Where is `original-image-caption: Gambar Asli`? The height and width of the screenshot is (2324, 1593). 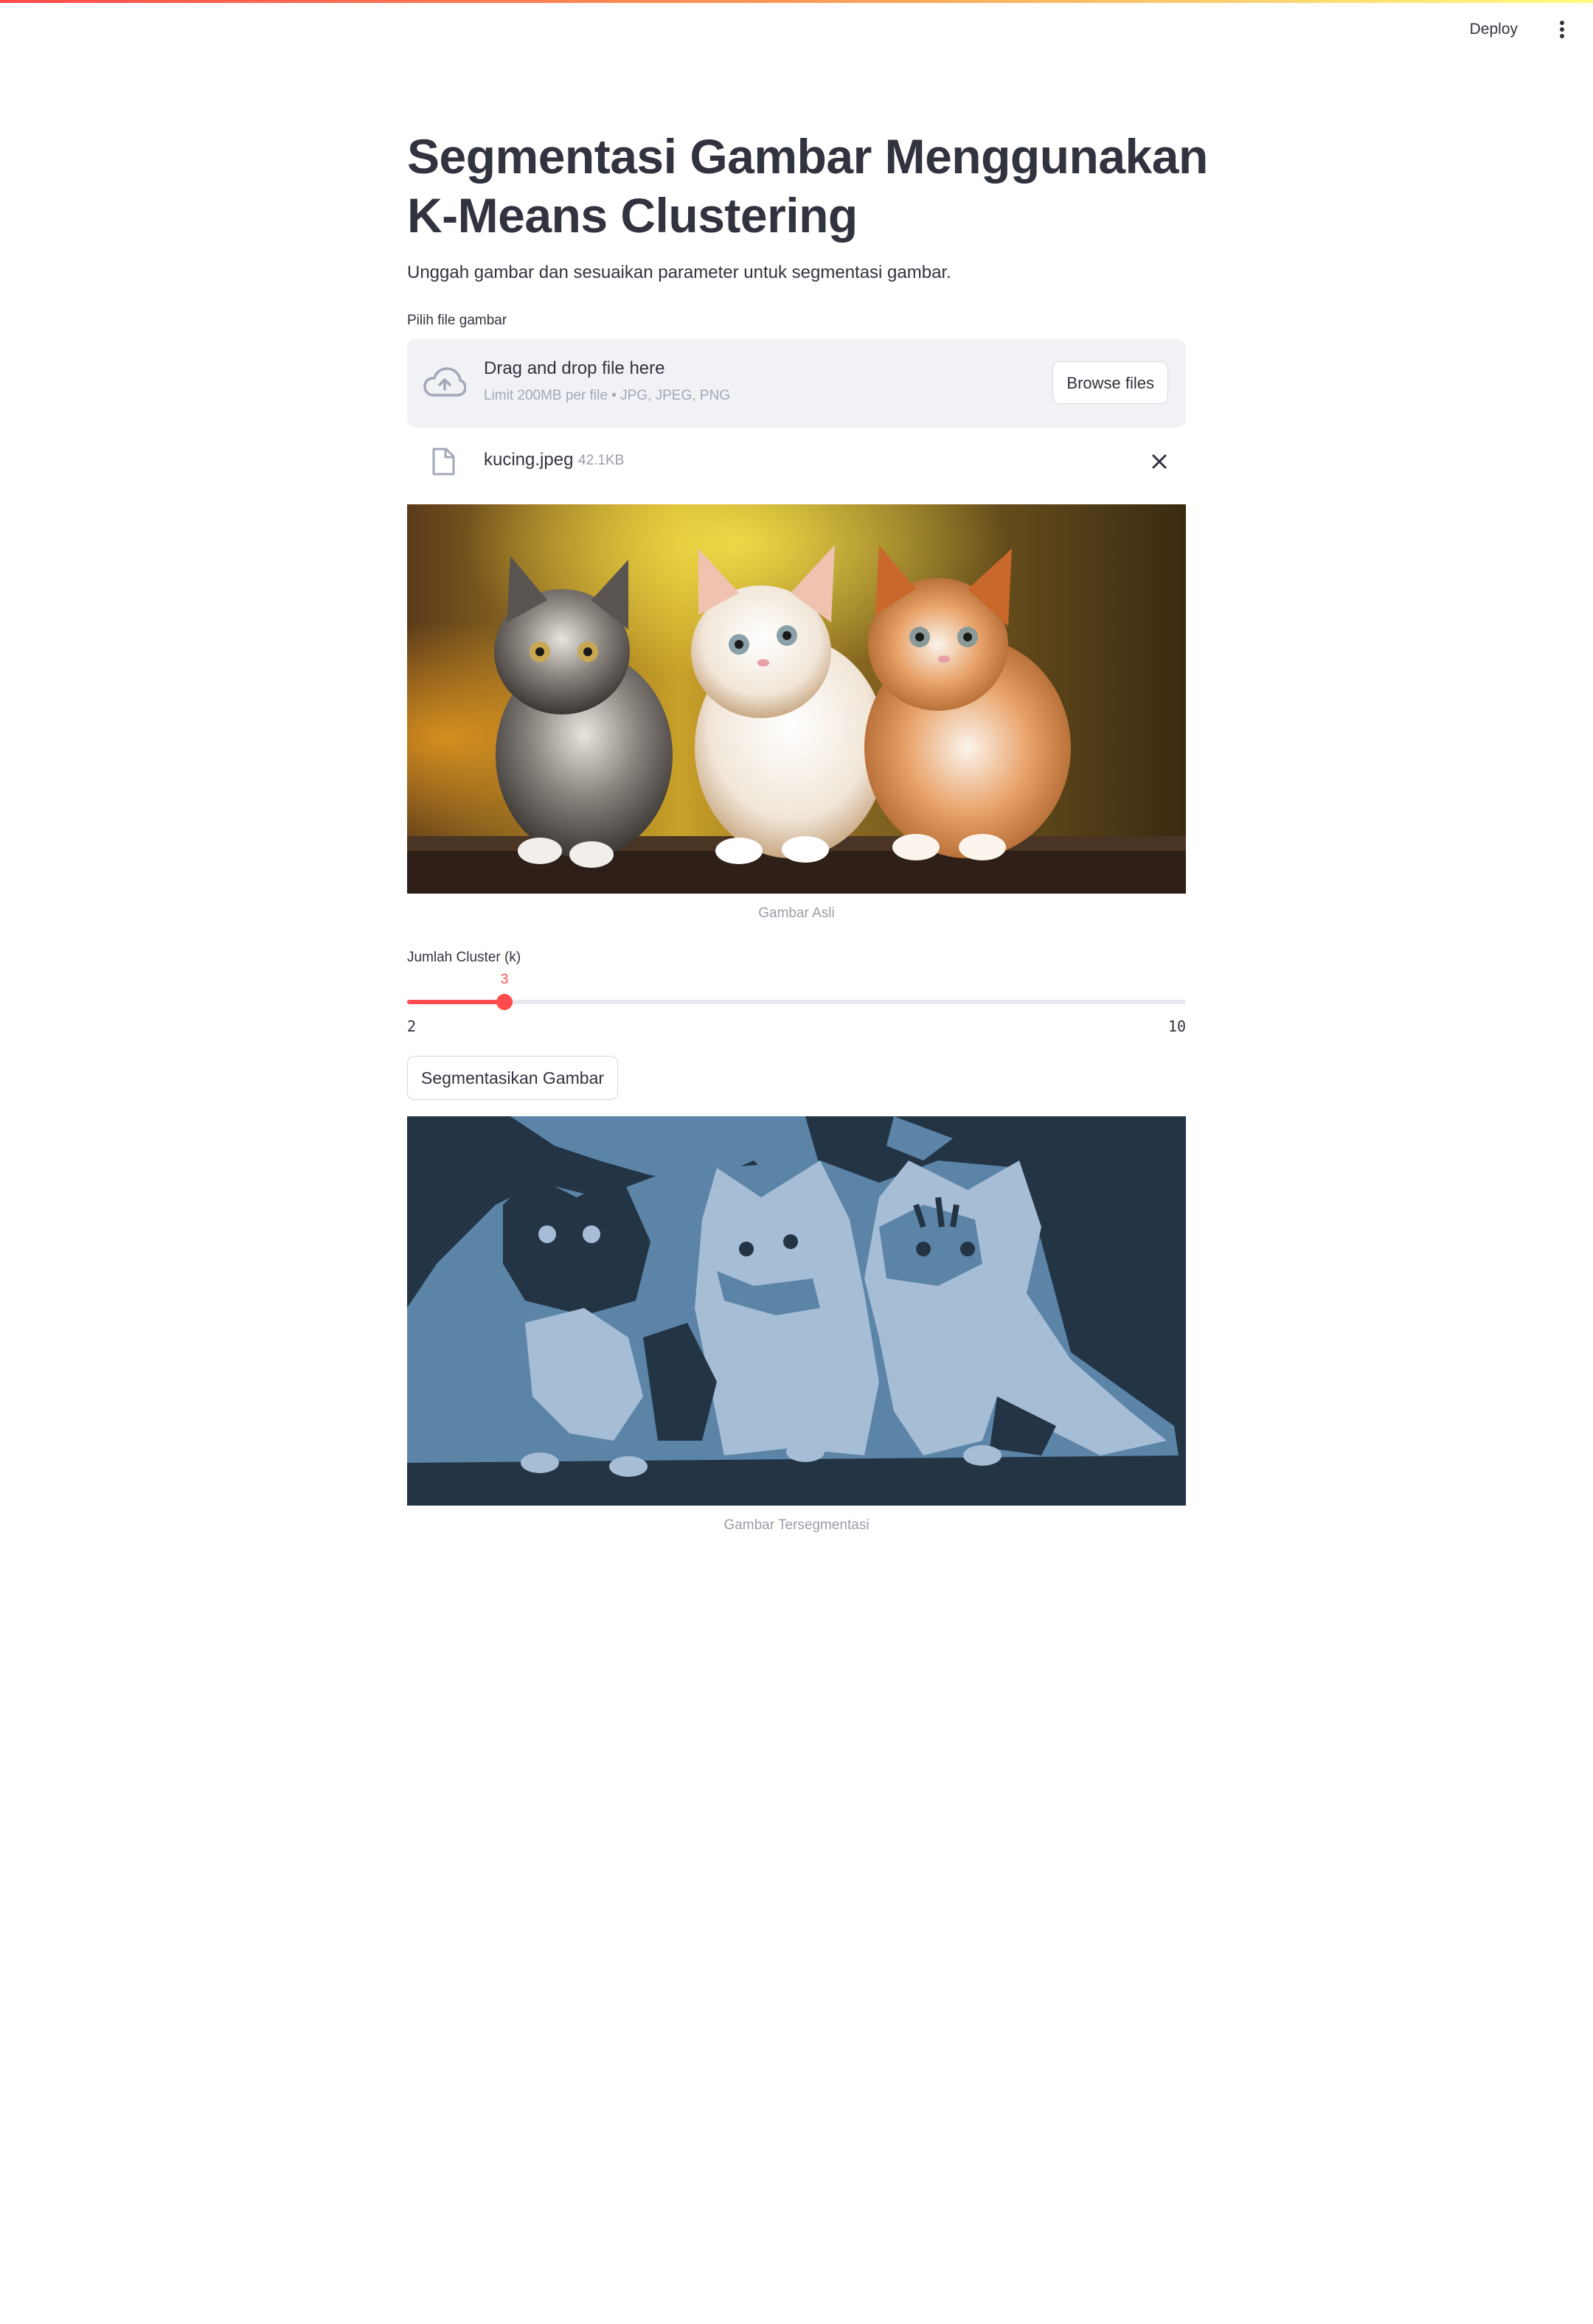 original-image-caption: Gambar Asli is located at coordinates (796, 913).